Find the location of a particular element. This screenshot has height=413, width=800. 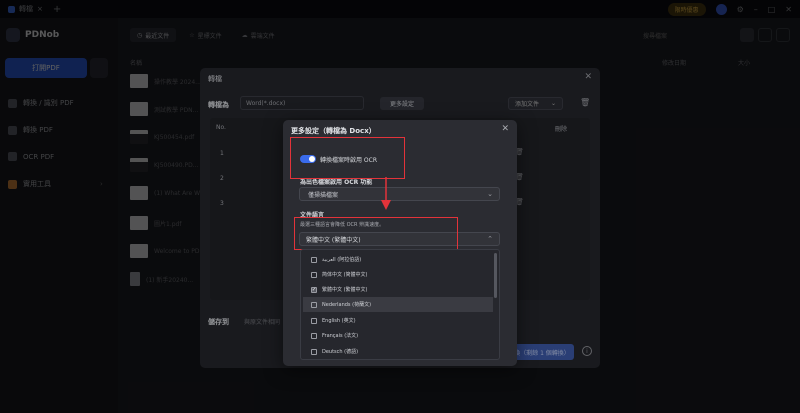

annotation-arrow-icon is located at coordinates (386, 193).